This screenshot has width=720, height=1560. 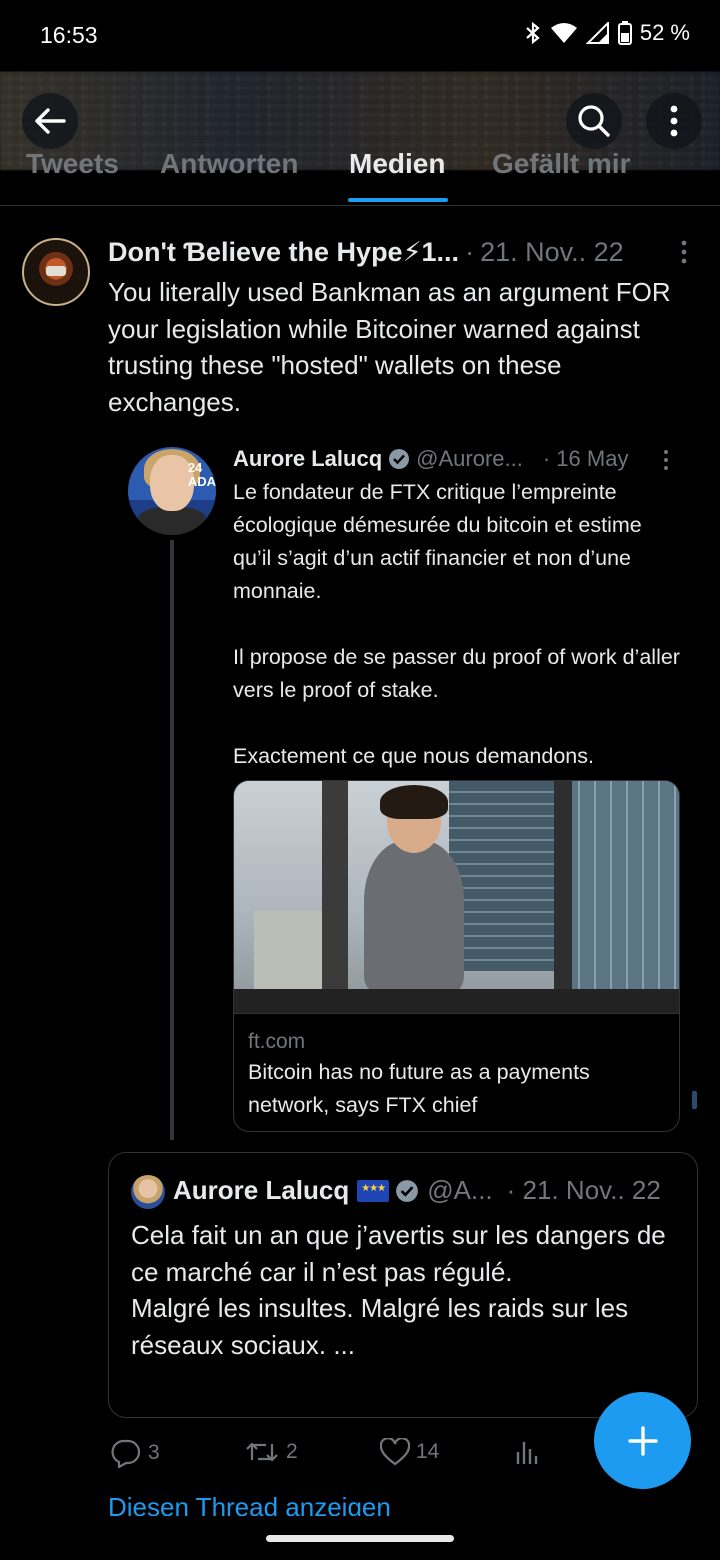 I want to click on status-time: 16:53, so click(x=69, y=35).